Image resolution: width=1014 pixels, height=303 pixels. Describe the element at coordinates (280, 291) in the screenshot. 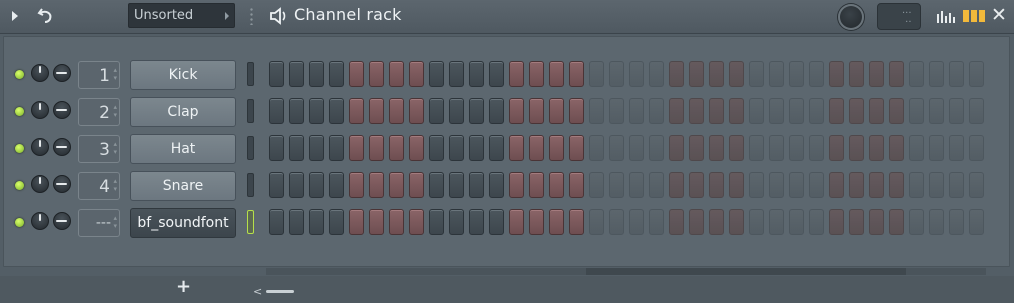

I see `pattern-scroll-thumb` at that location.